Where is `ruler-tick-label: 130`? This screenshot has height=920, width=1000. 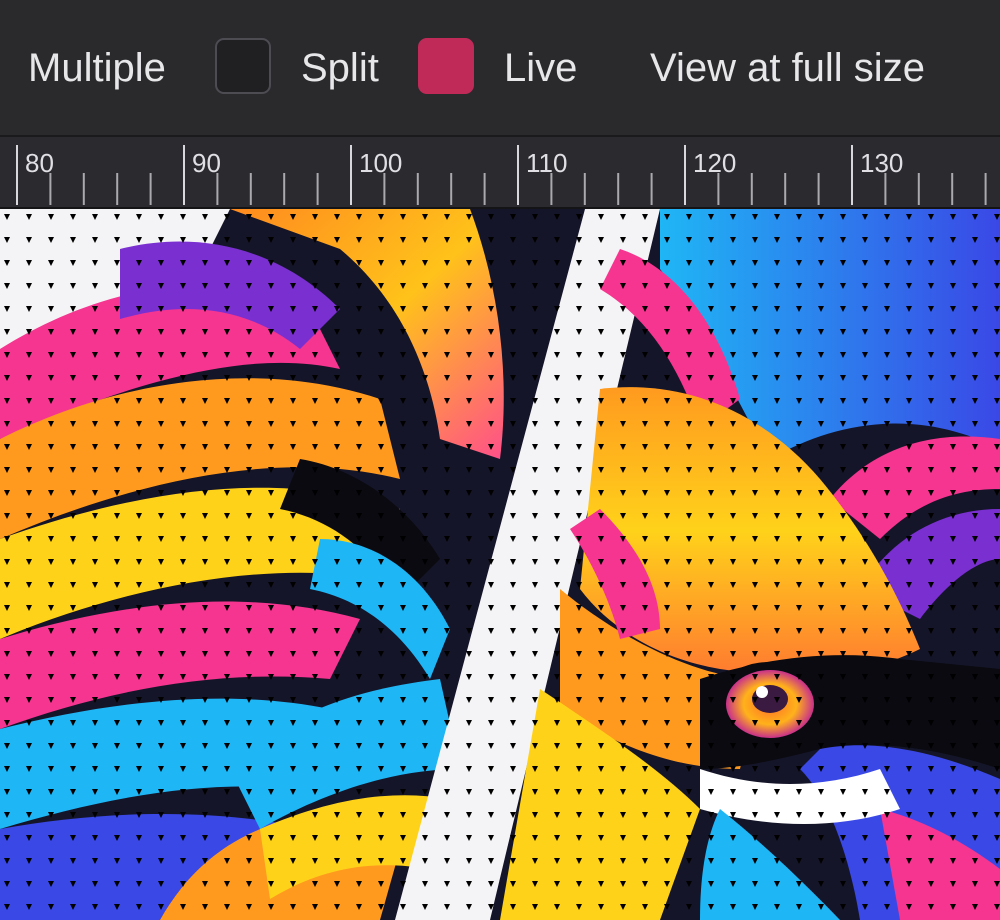
ruler-tick-label: 130 is located at coordinates (881, 163).